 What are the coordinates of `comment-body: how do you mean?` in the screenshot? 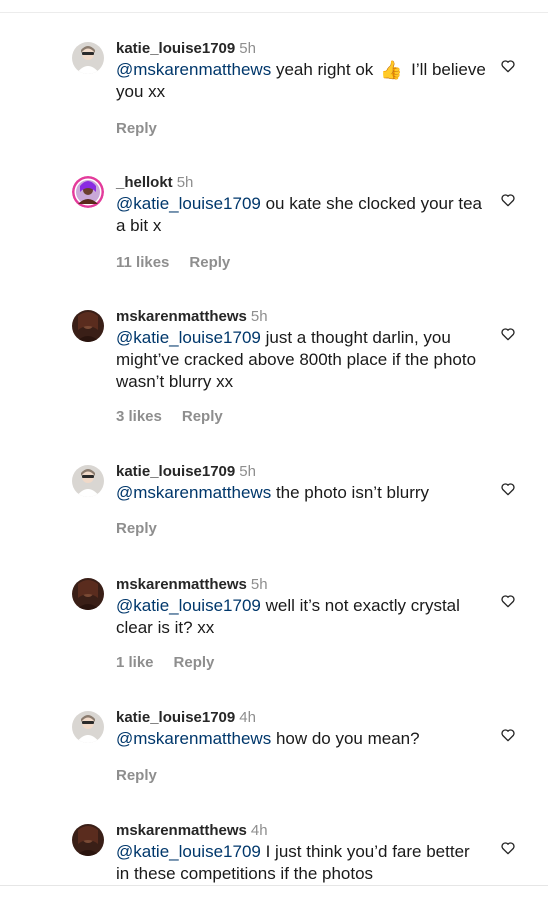 It's located at (347, 738).